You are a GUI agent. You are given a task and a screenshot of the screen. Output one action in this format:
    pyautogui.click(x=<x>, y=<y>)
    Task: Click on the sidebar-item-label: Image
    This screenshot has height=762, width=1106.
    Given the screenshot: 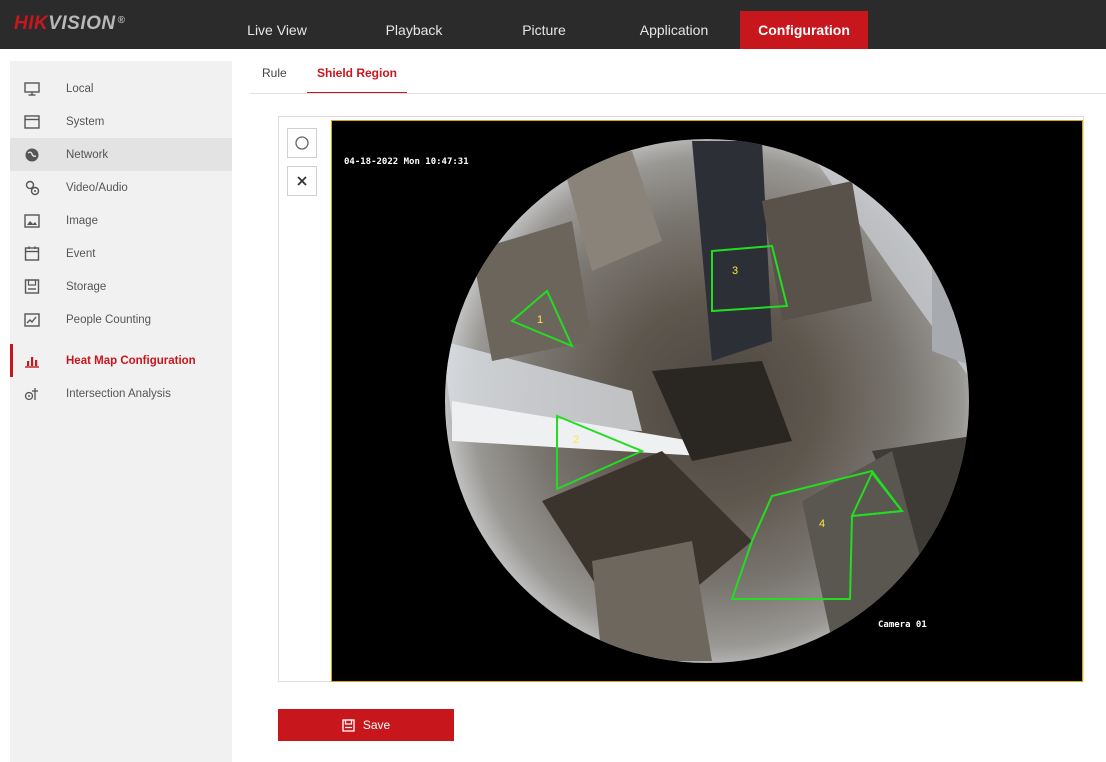 What is the action you would take?
    pyautogui.click(x=82, y=220)
    